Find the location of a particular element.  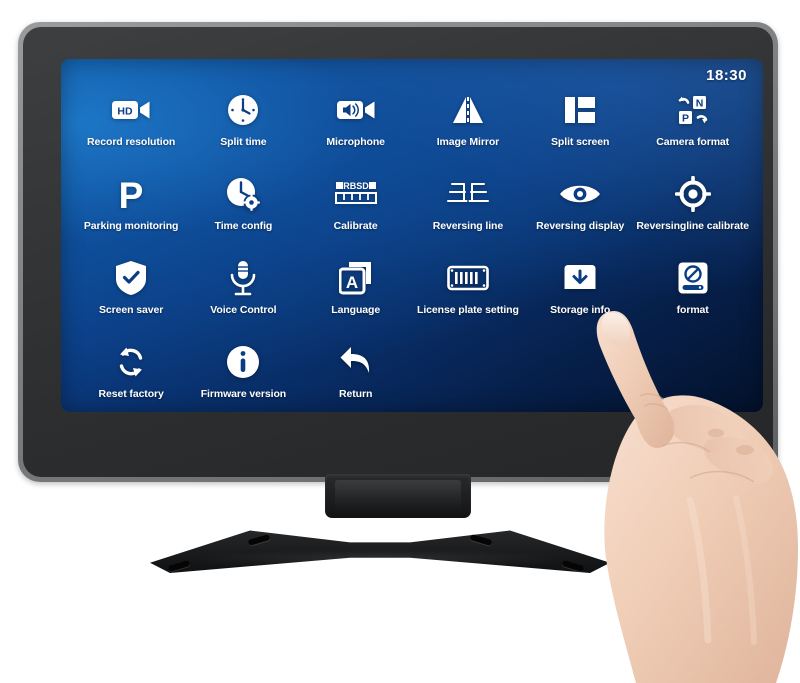

menu-item-language: A Language is located at coordinates (356, 294).